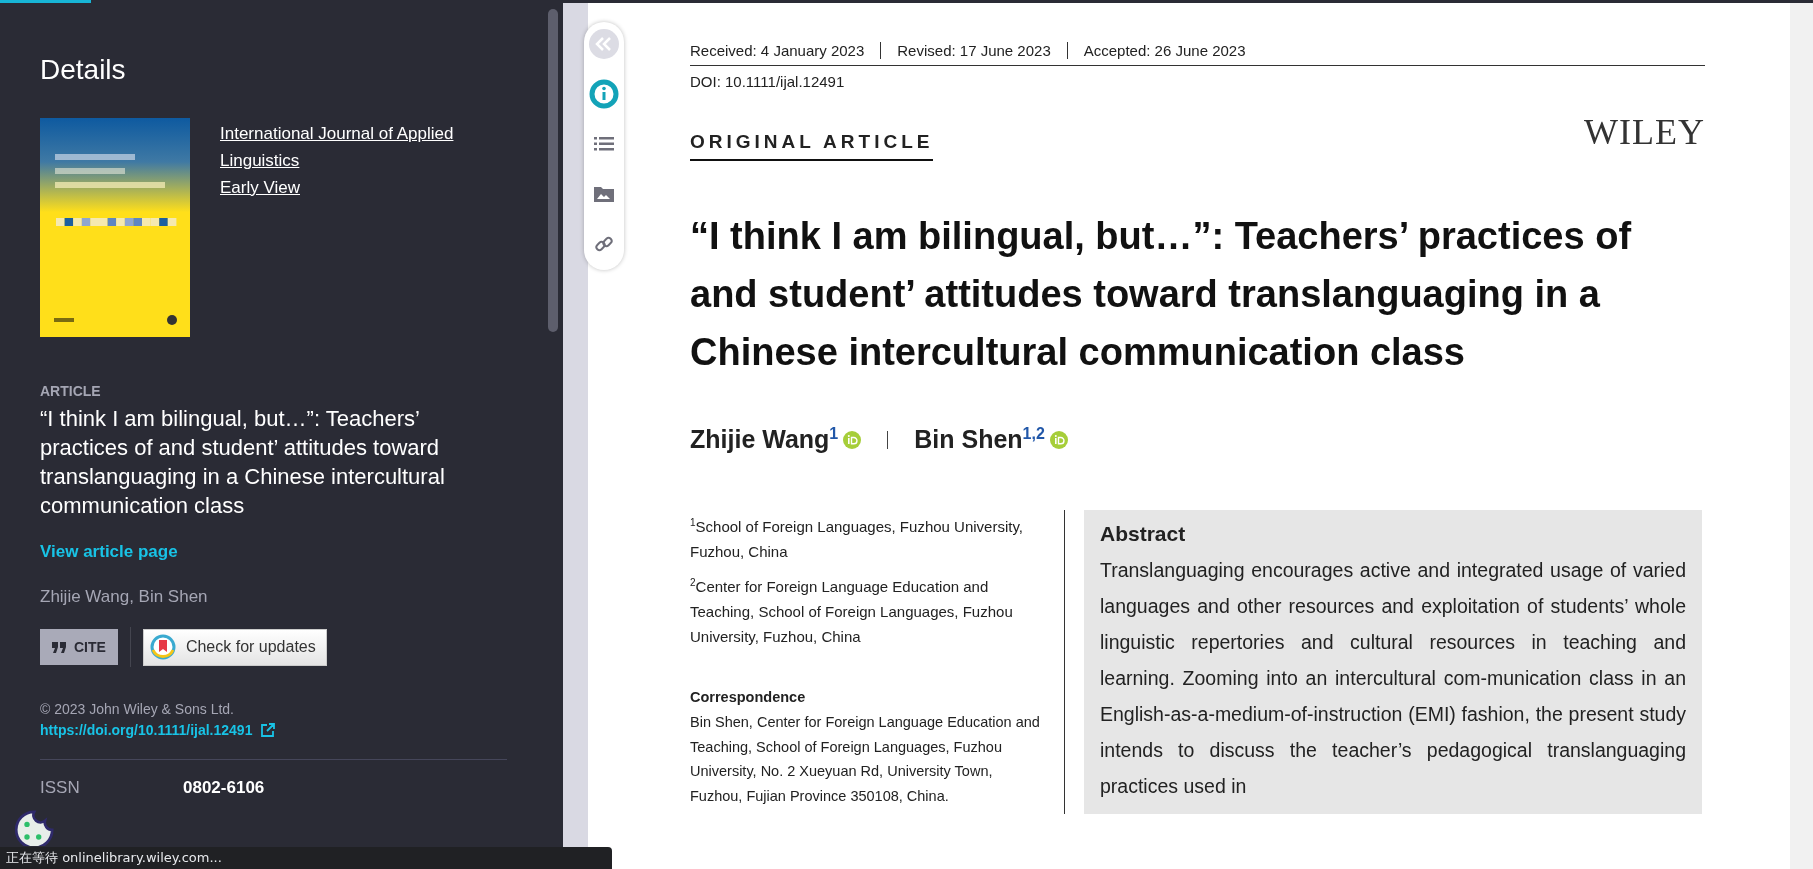  What do you see at coordinates (764, 440) in the screenshot?
I see `author-name: Zhijie Wang$^{1}$` at bounding box center [764, 440].